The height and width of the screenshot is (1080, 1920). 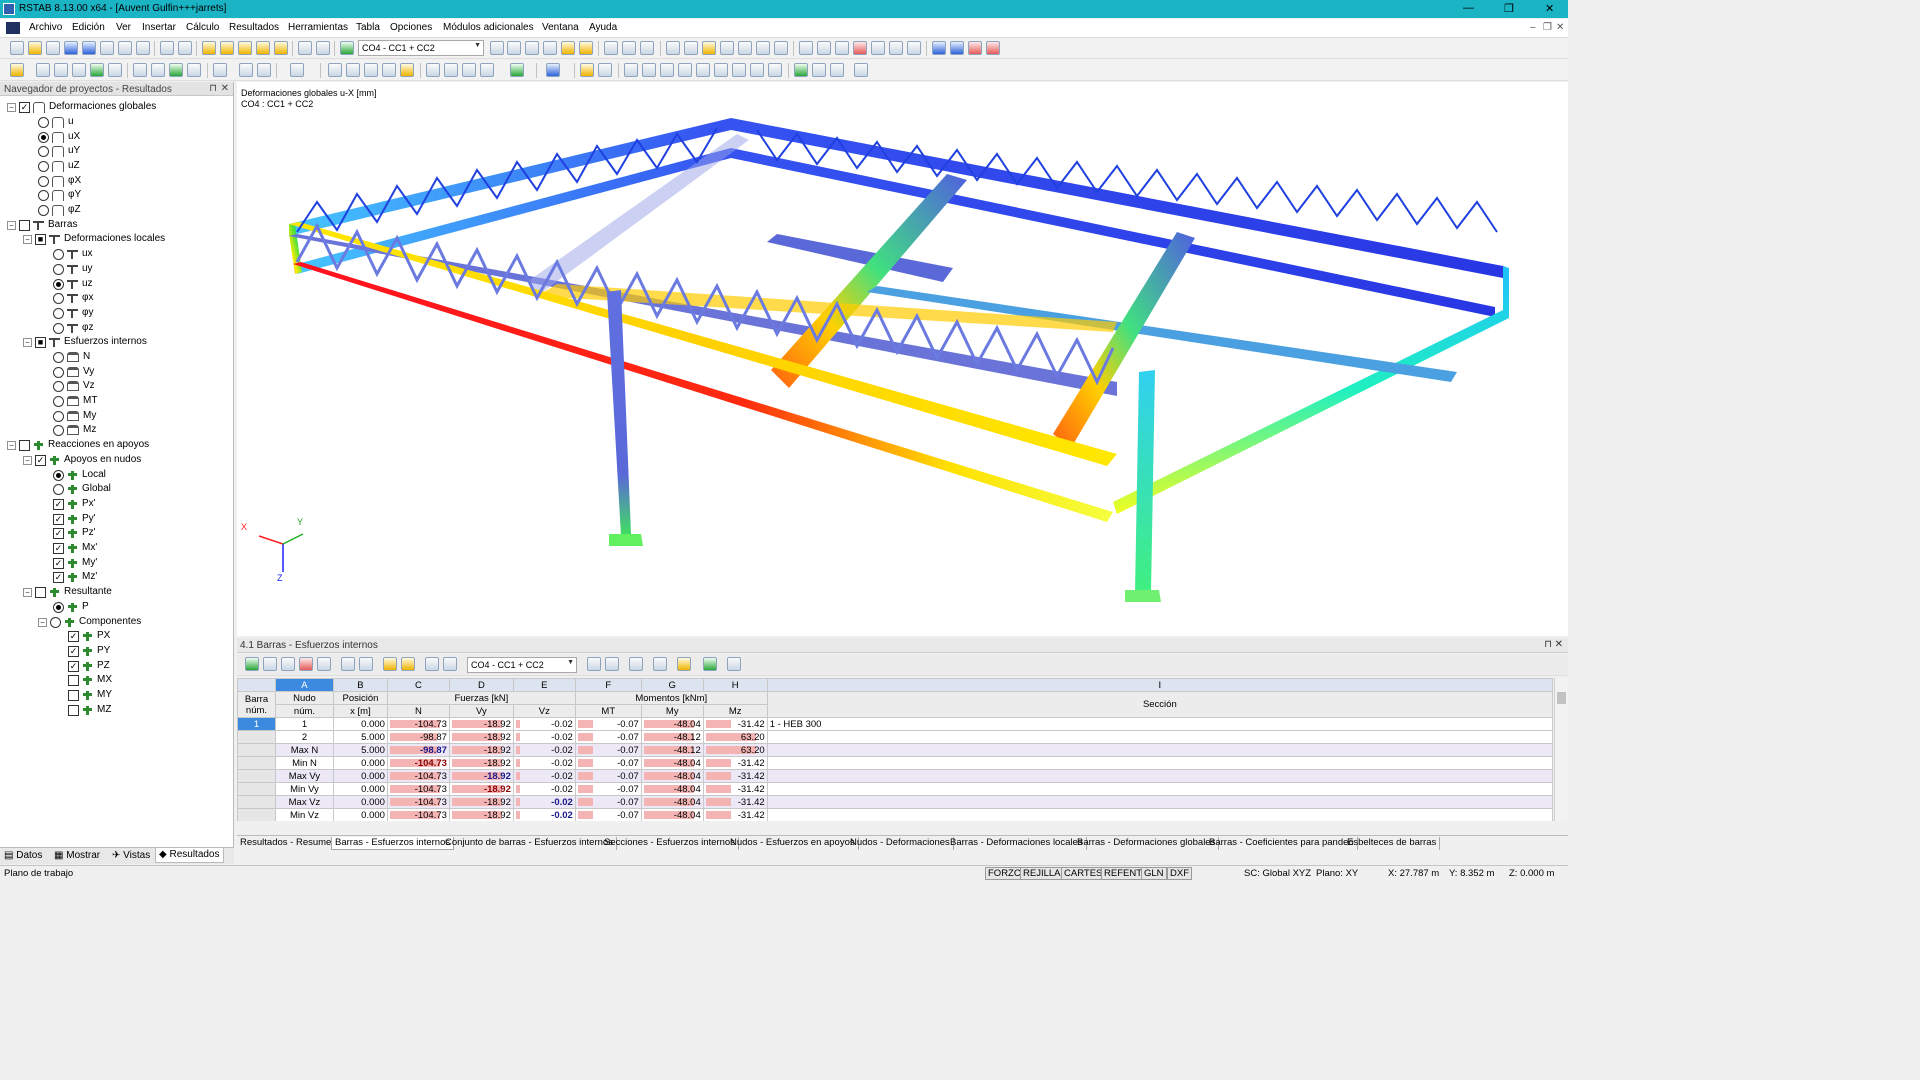 I want to click on animation-icon, so click(x=568, y=48).